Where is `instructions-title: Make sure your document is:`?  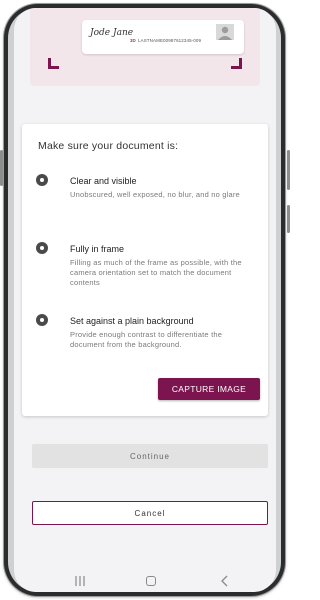 instructions-title: Make sure your document is: is located at coordinates (108, 146).